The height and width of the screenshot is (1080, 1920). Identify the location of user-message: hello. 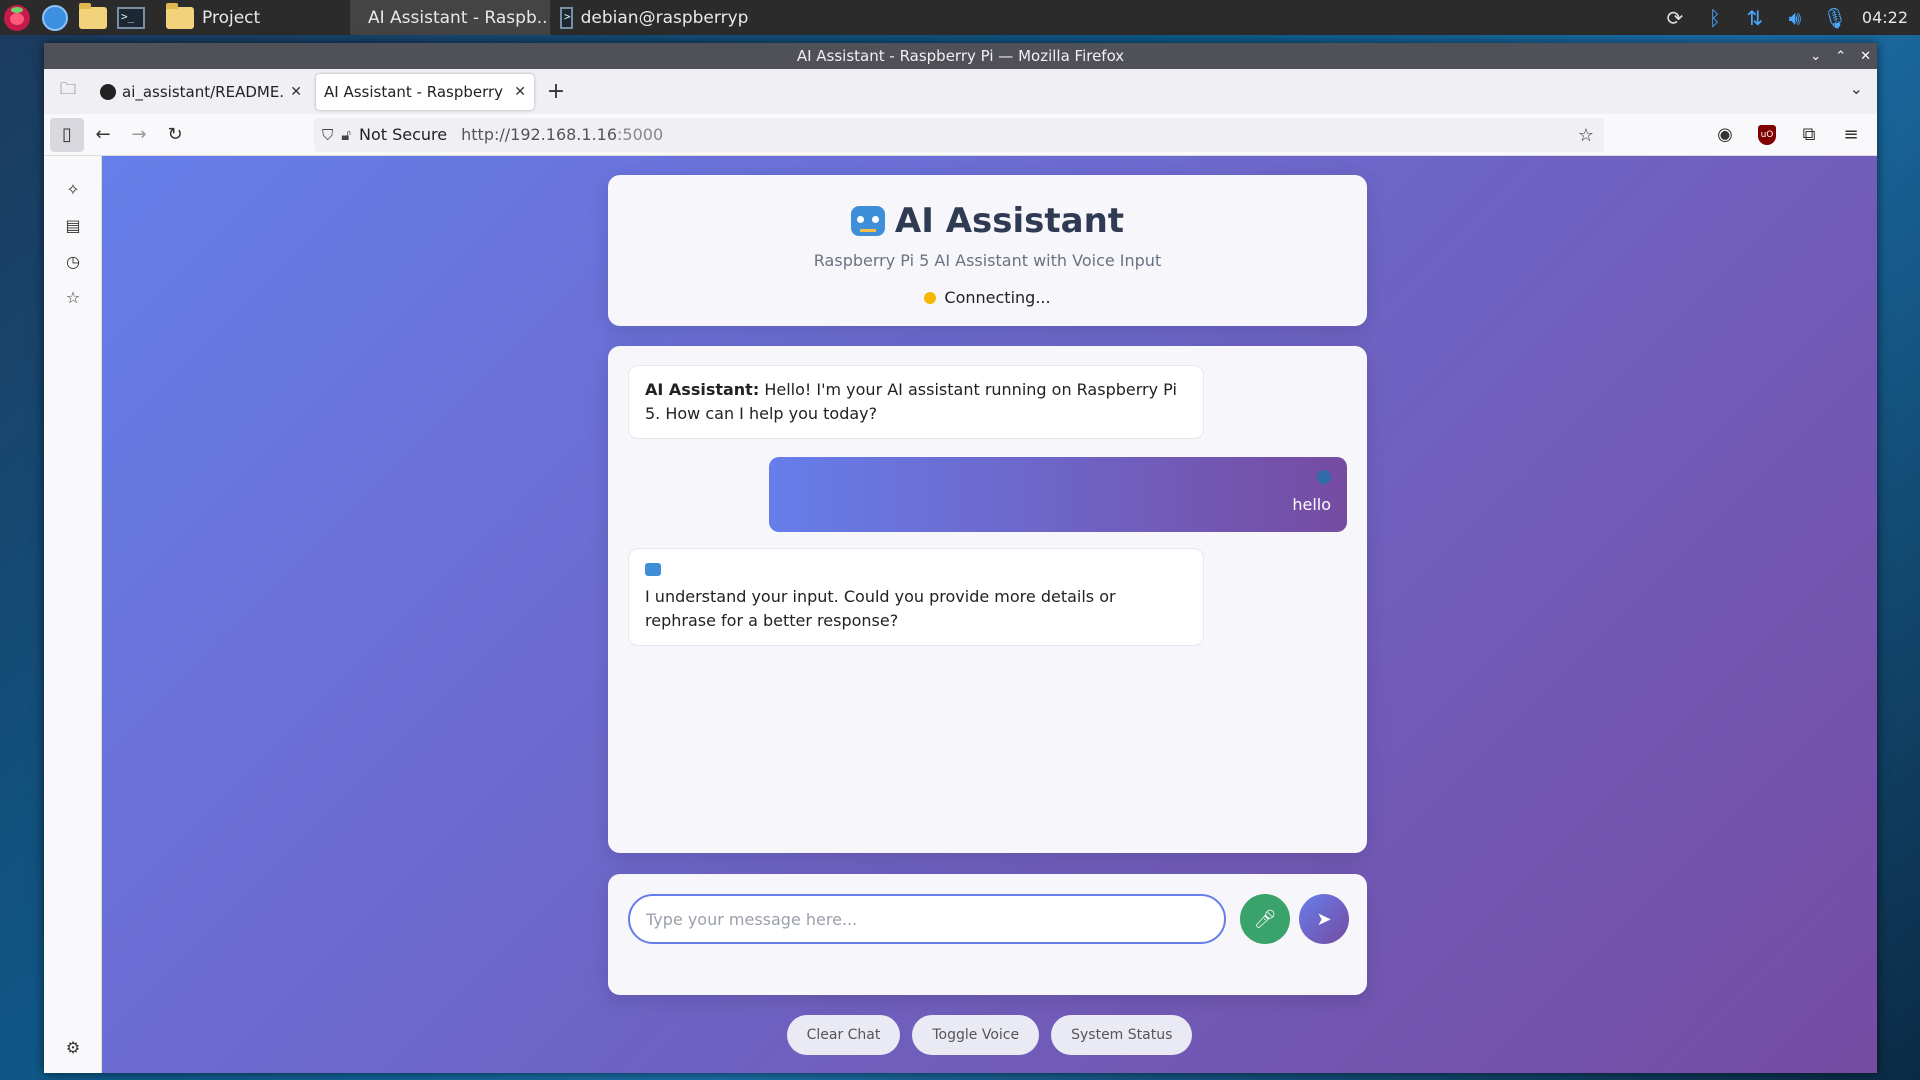
(1058, 494).